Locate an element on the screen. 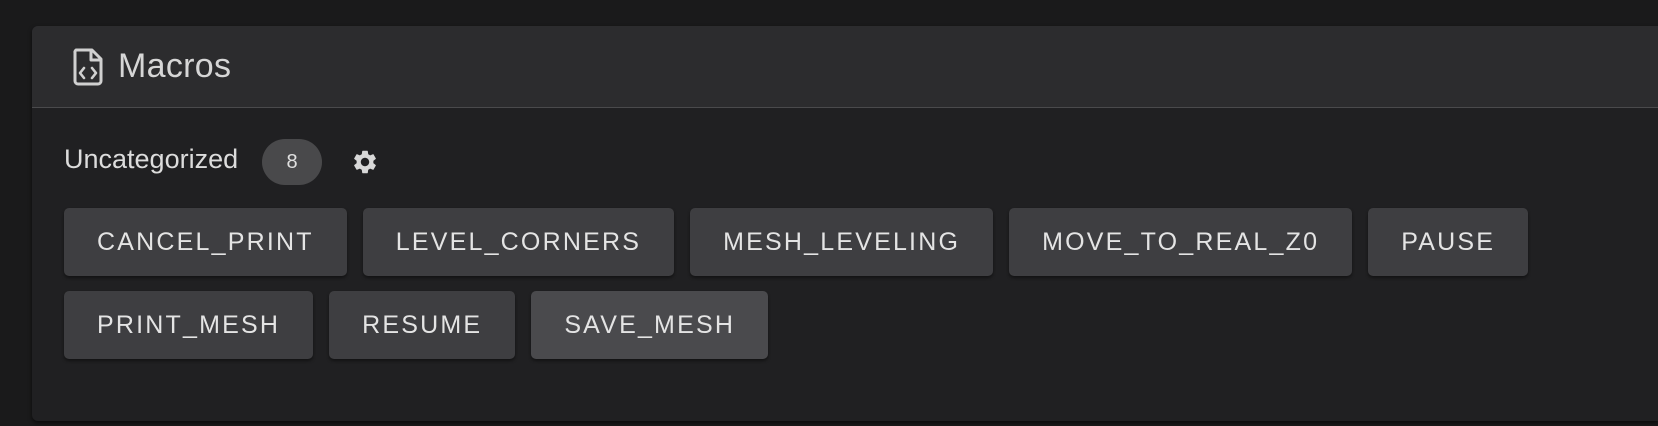  gear-icon is located at coordinates (365, 162).